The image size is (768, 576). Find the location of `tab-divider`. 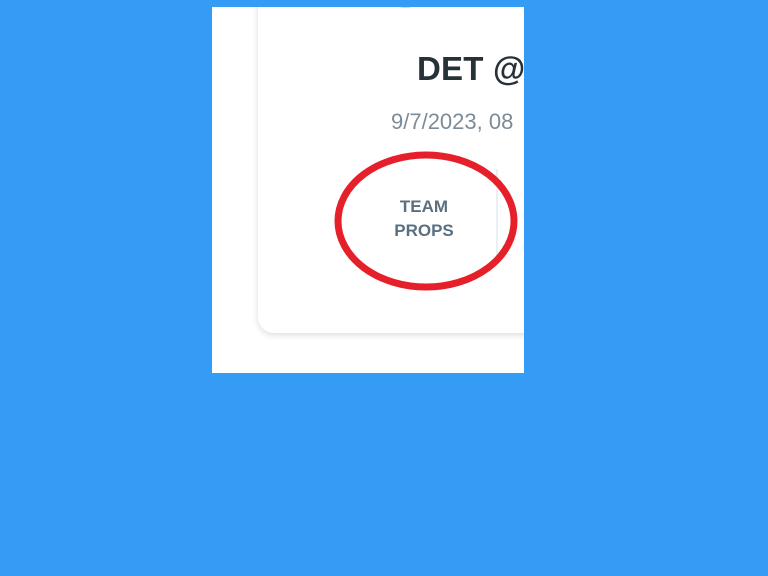

tab-divider is located at coordinates (497, 214).